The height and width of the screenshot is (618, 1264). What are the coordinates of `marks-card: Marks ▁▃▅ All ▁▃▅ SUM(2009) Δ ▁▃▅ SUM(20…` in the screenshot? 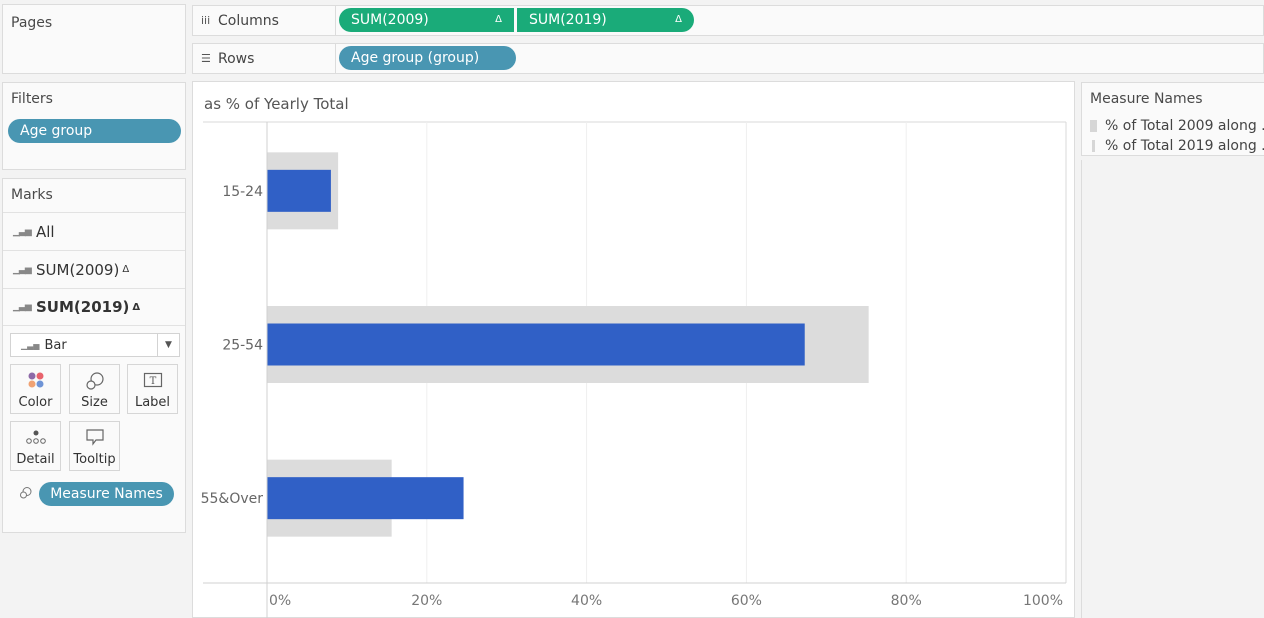 It's located at (94, 355).